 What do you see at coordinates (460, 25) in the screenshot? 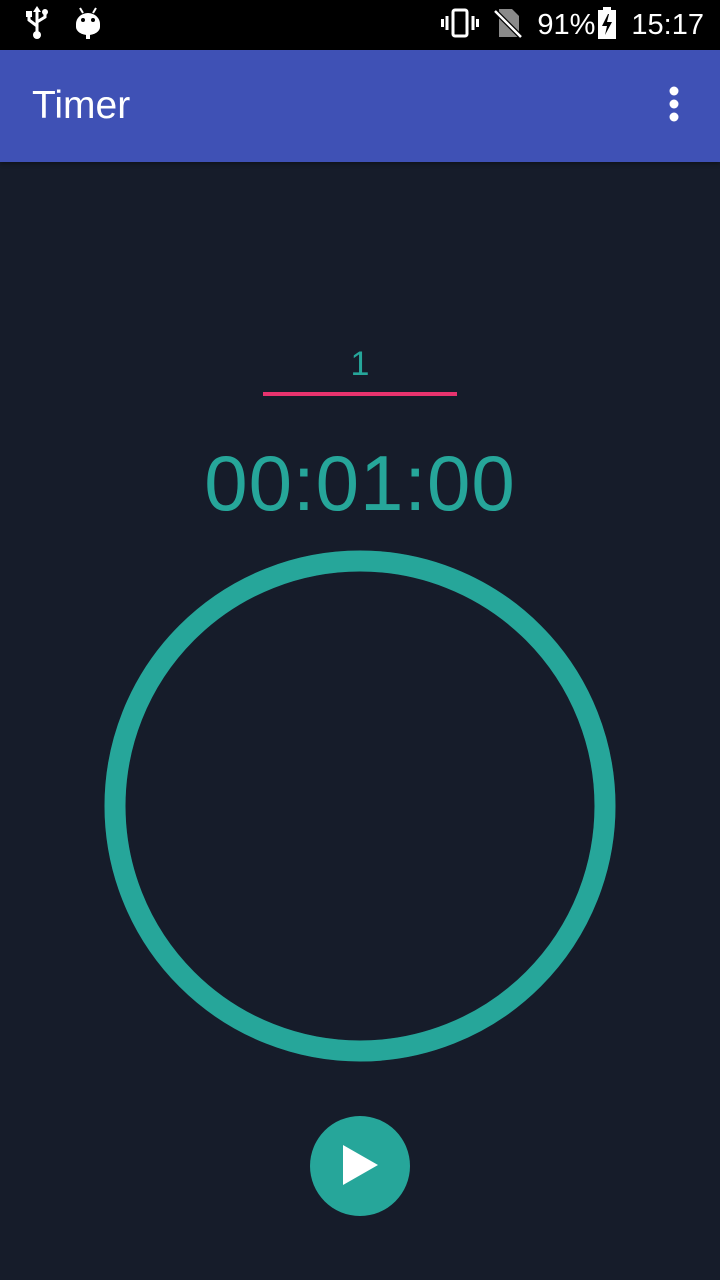
I see `vibrate-icon` at bounding box center [460, 25].